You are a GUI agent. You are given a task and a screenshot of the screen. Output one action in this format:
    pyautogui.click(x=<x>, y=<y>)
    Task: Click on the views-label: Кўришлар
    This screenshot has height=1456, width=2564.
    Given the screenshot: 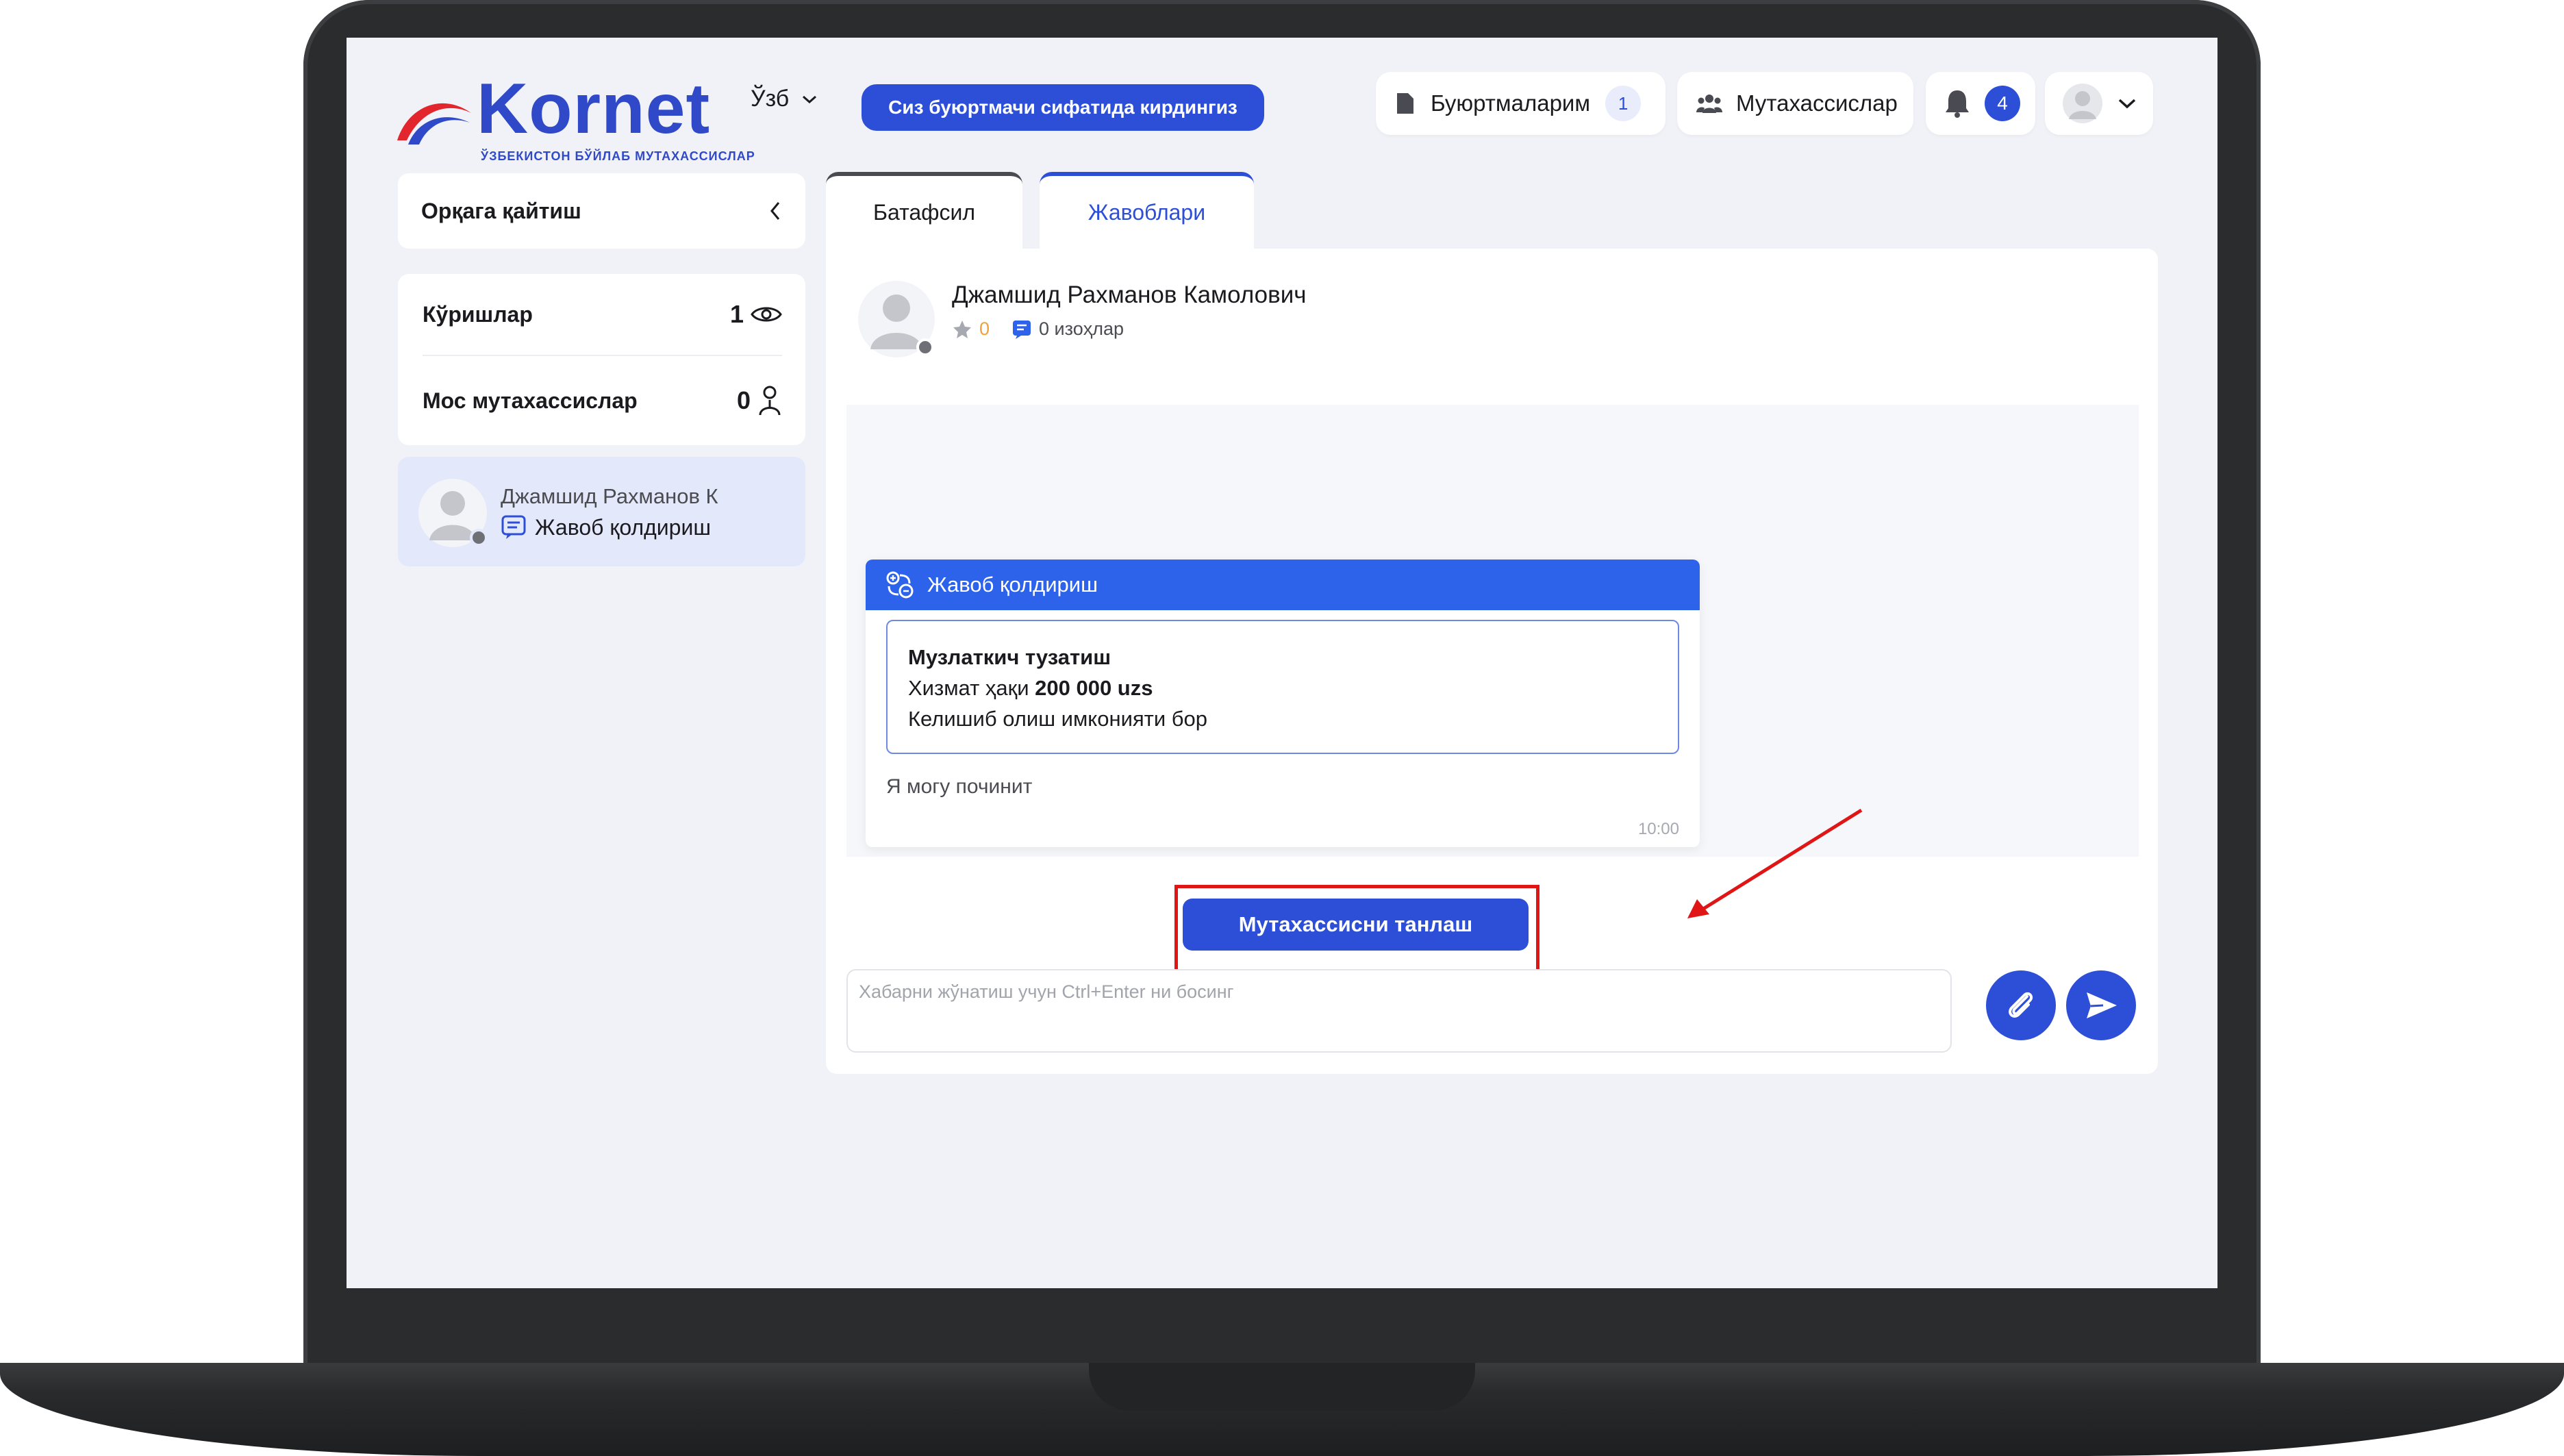 What is the action you would take?
    pyautogui.click(x=478, y=314)
    